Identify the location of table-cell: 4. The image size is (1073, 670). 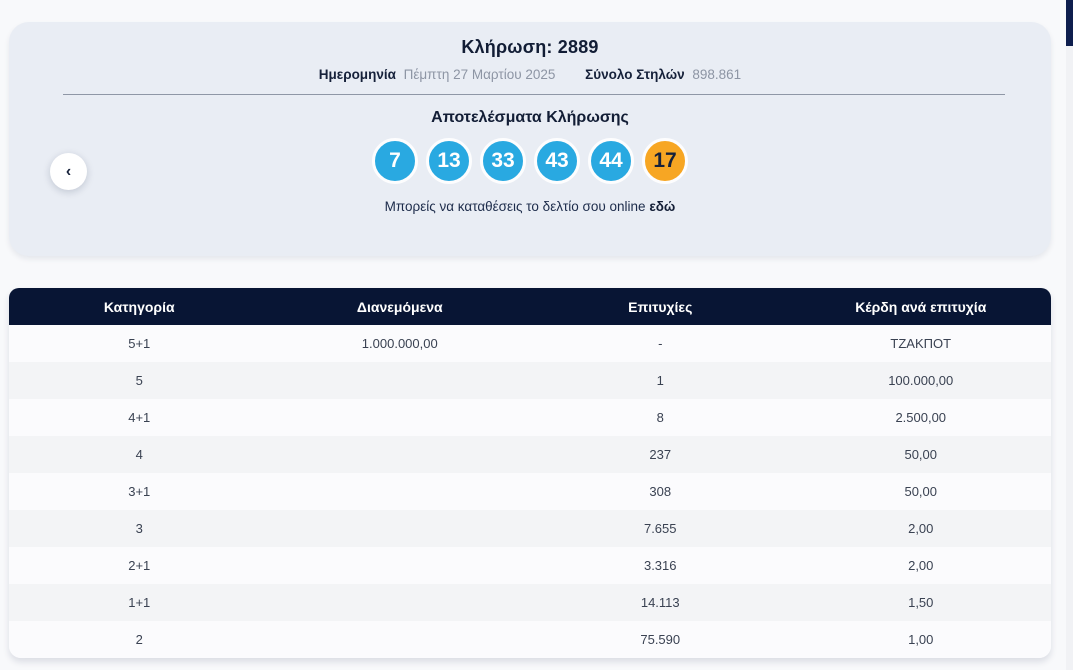
(139, 454).